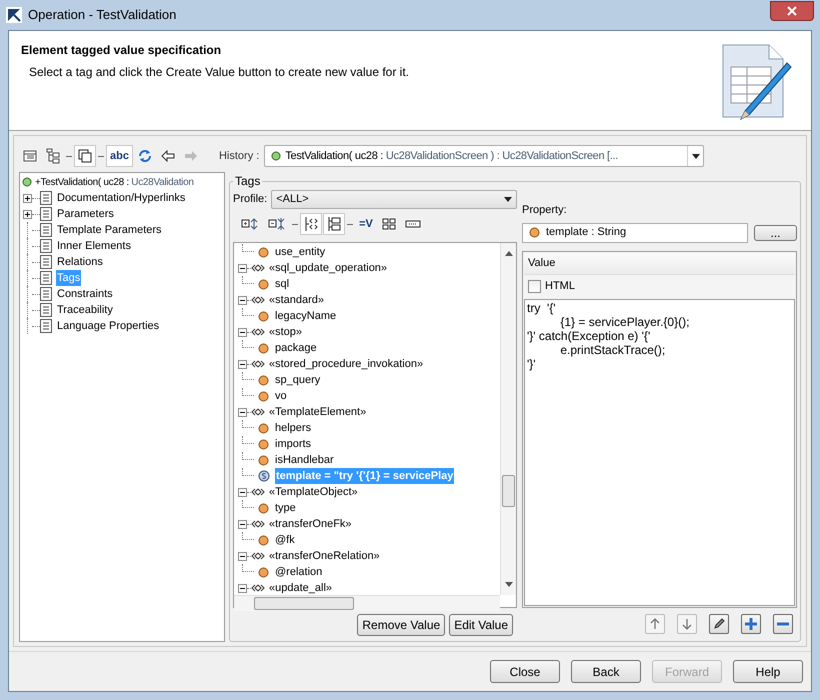  I want to click on horizontal-scrollbar, so click(367, 603).